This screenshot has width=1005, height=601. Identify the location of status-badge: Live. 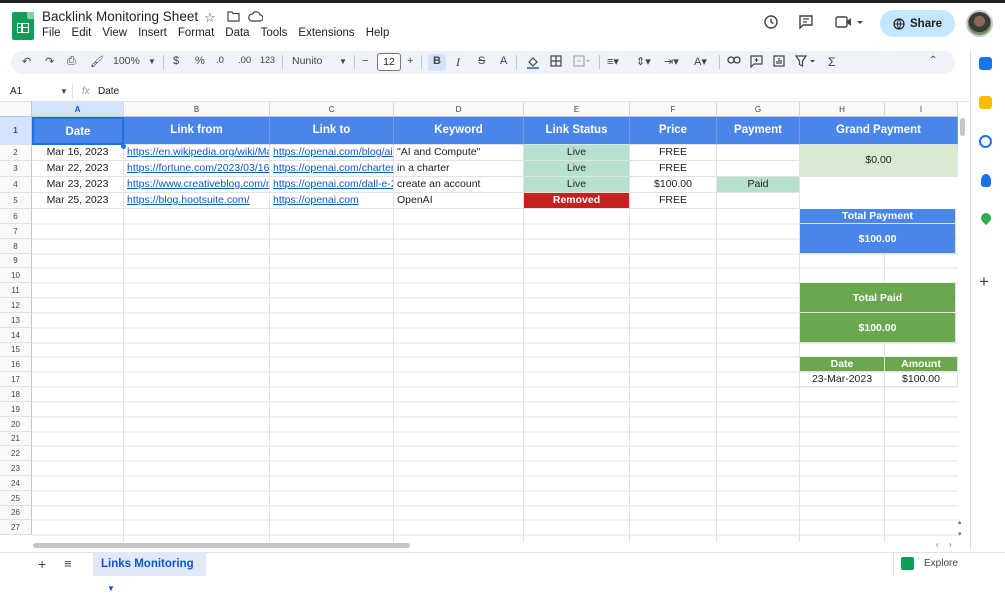
(577, 169).